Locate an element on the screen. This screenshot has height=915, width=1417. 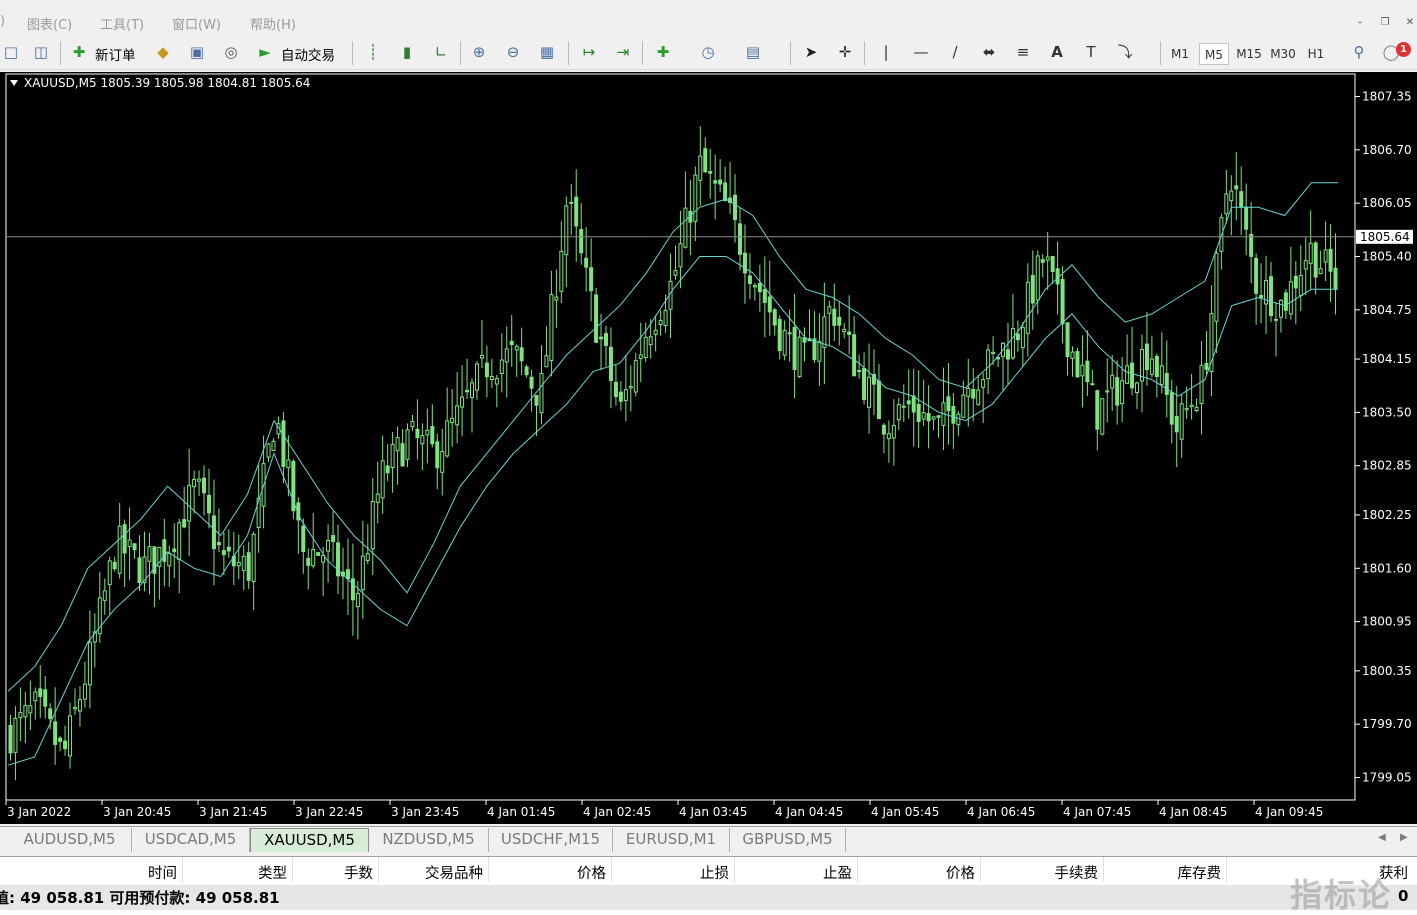
tile-windows-icon: ▦ is located at coordinates (547, 52).